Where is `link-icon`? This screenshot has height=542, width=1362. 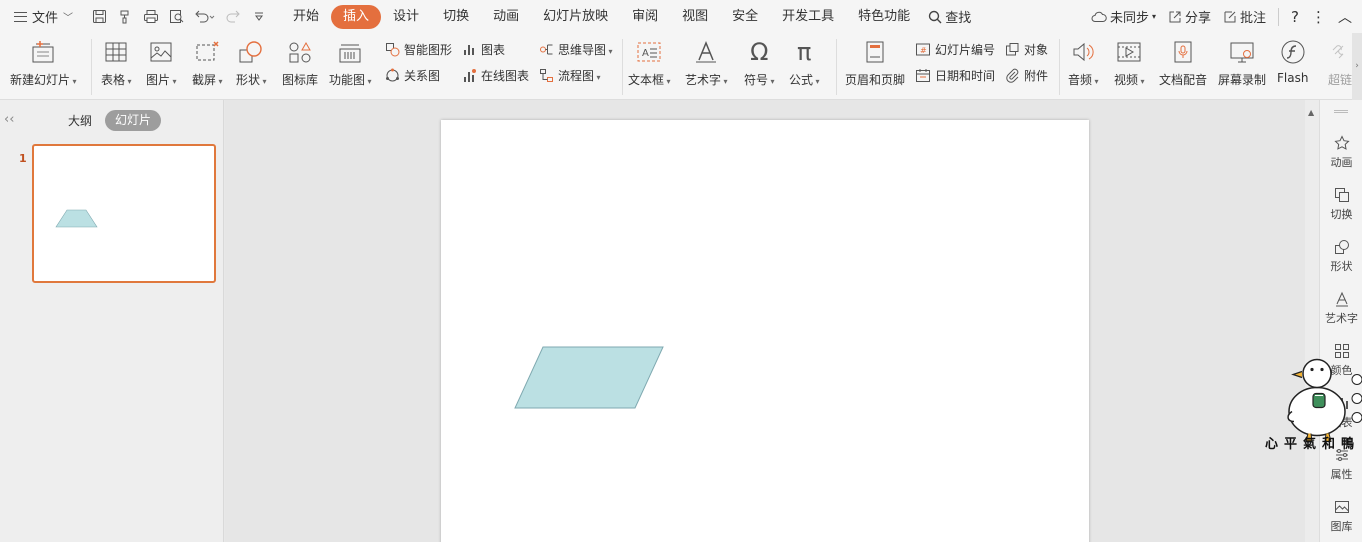 link-icon is located at coordinates (1340, 52).